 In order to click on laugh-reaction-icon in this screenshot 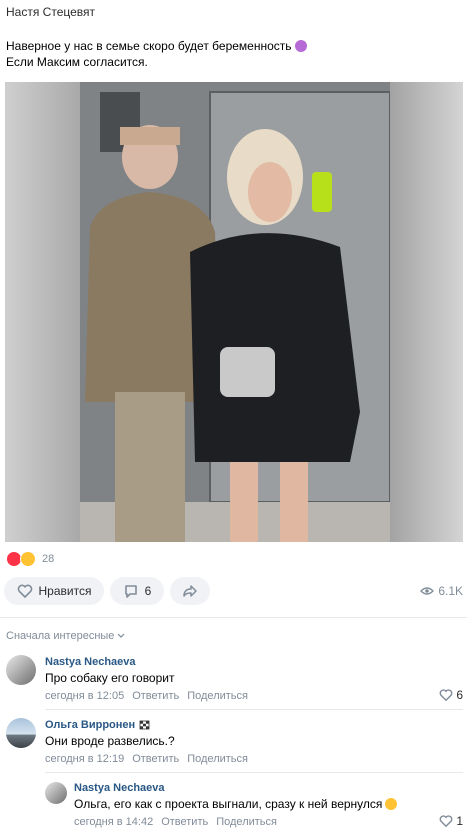, I will do `click(28, 559)`.